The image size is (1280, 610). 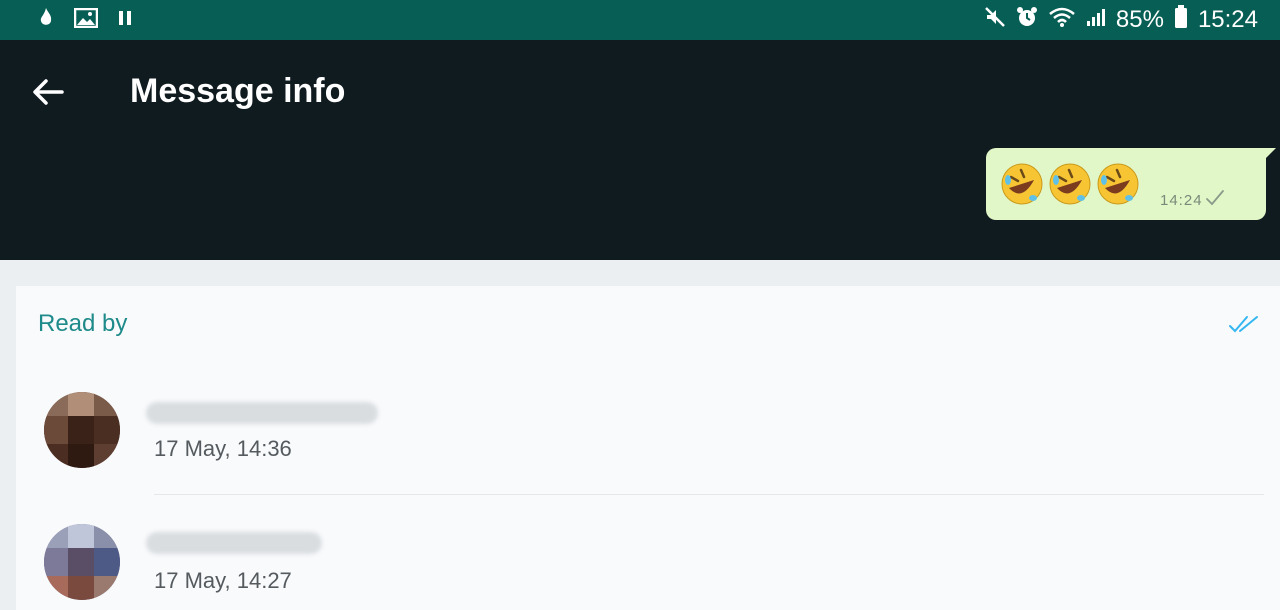 What do you see at coordinates (709, 494) in the screenshot?
I see `divider` at bounding box center [709, 494].